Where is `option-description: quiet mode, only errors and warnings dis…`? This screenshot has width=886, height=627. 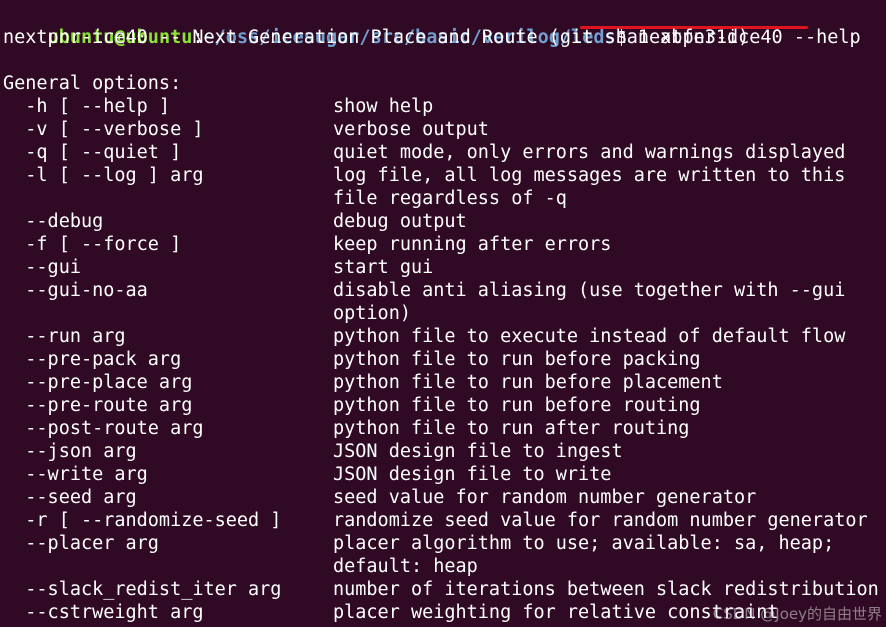 option-description: quiet mode, only errors and warnings dis… is located at coordinates (589, 152).